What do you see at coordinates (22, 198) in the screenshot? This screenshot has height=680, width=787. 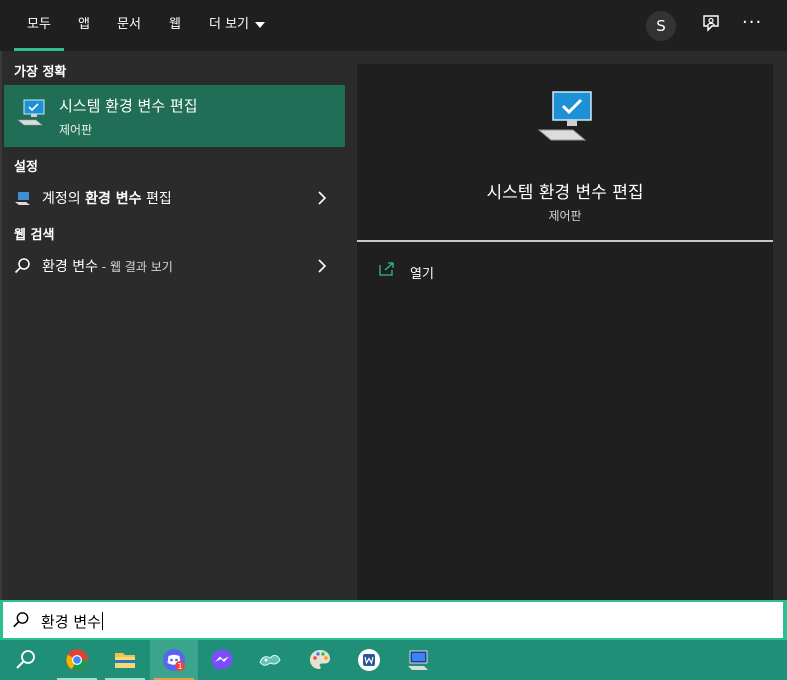 I see `laptop-icon` at bounding box center [22, 198].